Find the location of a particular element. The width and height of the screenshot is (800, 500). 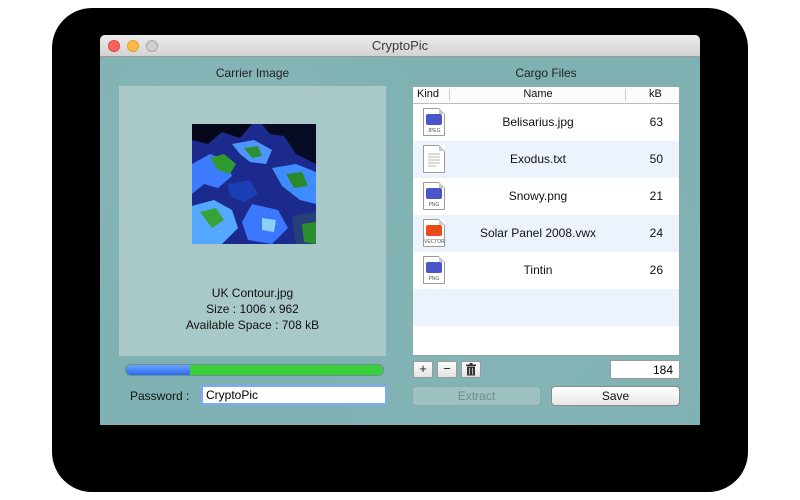

table-row: Exodus.txt 50 is located at coordinates (546, 159).